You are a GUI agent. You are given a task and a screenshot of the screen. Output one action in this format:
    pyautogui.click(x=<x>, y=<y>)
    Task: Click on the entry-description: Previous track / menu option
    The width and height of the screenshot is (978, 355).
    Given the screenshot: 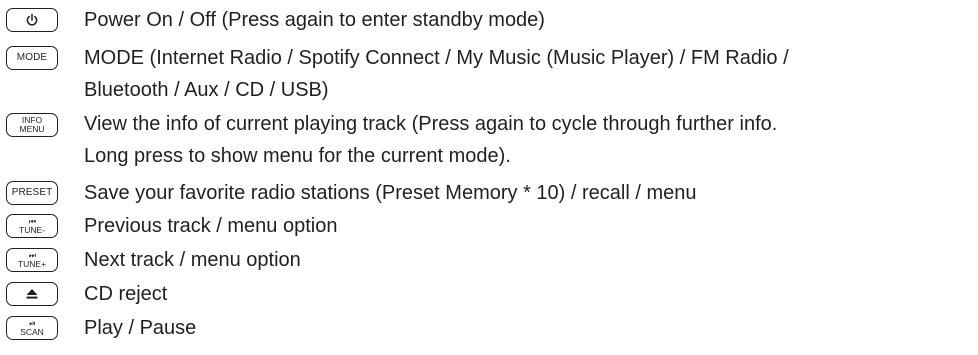 What is the action you would take?
    pyautogui.click(x=210, y=226)
    